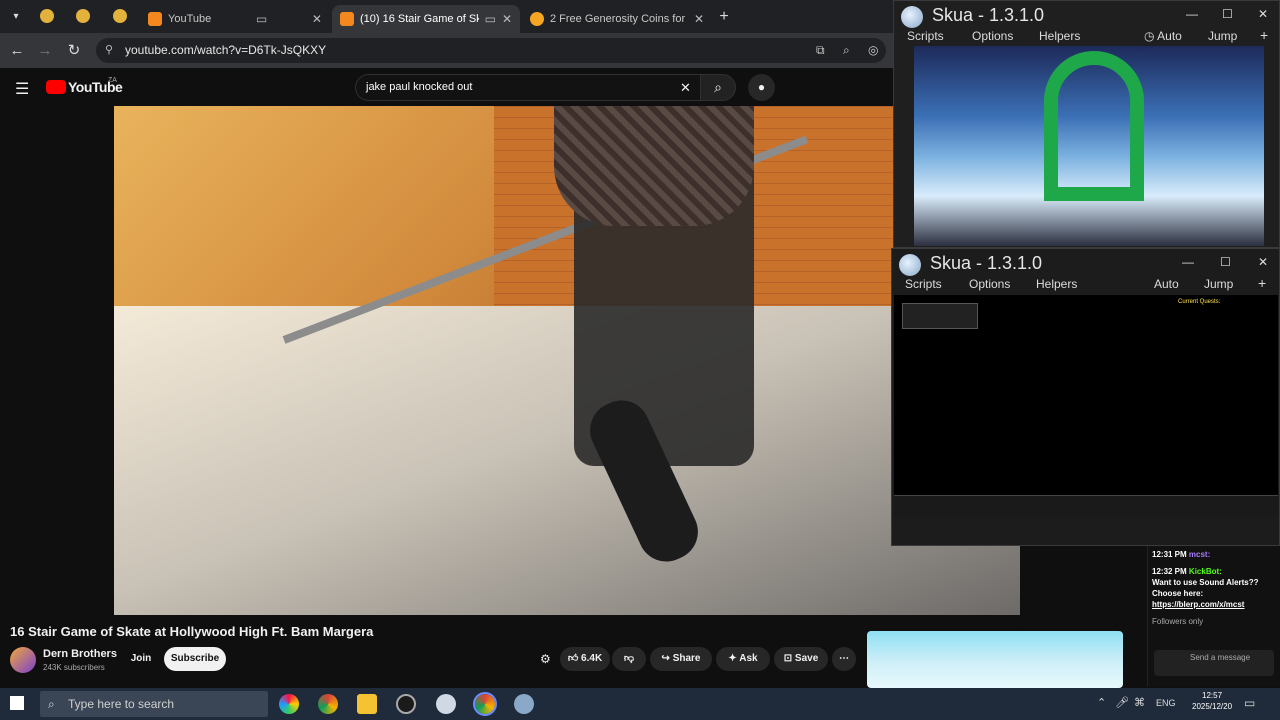 The image size is (1280, 720). What do you see at coordinates (1212, 701) in the screenshot?
I see `system-clock: 12:57 2025/12/20` at bounding box center [1212, 701].